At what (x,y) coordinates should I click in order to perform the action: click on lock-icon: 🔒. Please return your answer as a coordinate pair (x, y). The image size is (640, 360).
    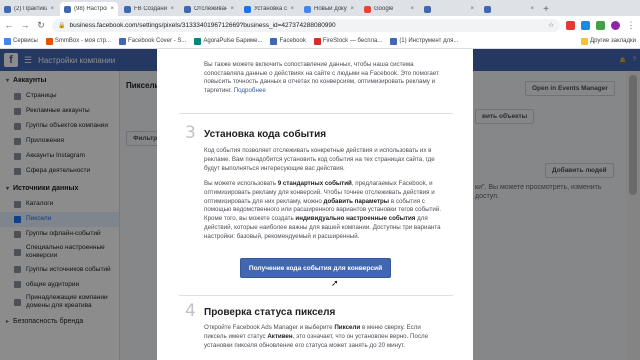
    Looking at the image, I should click on (62, 25).